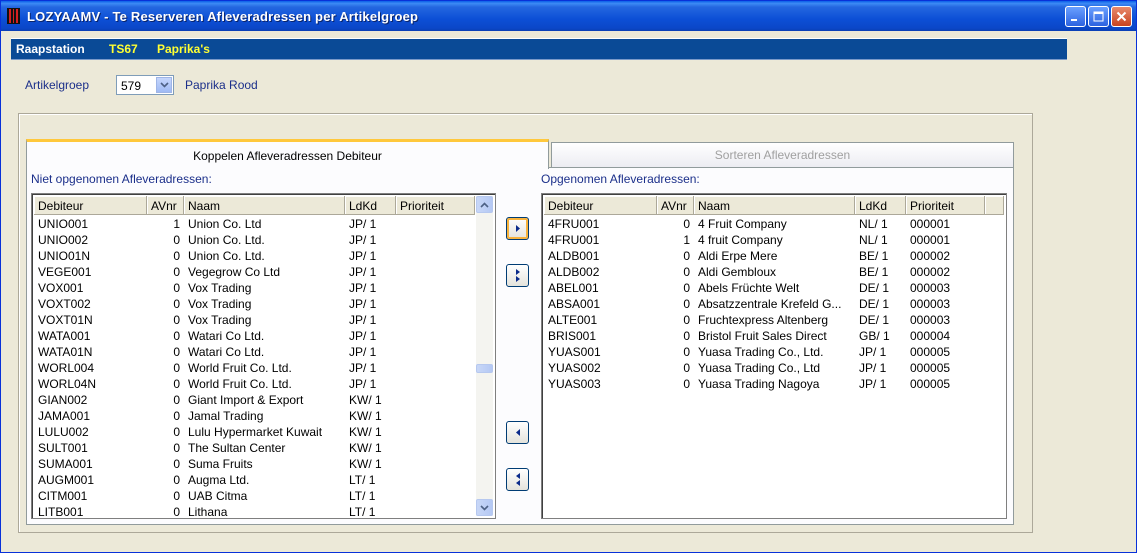 The image size is (1137, 553). I want to click on cell-prioriteit: 000001, so click(930, 224).